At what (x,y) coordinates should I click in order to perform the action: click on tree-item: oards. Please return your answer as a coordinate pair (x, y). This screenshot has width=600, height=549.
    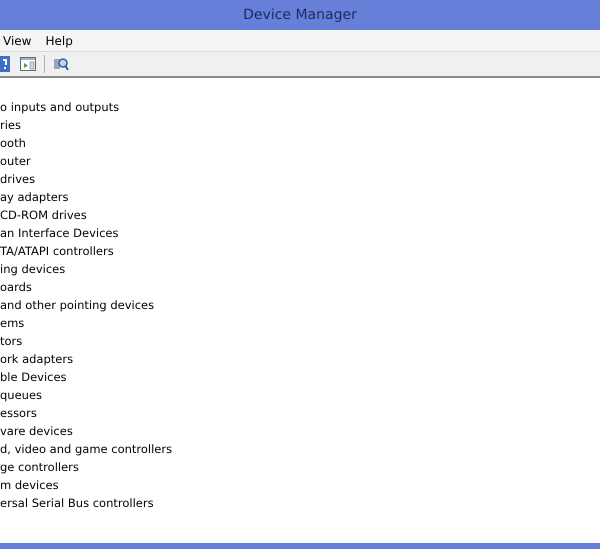
    Looking at the image, I should click on (300, 287).